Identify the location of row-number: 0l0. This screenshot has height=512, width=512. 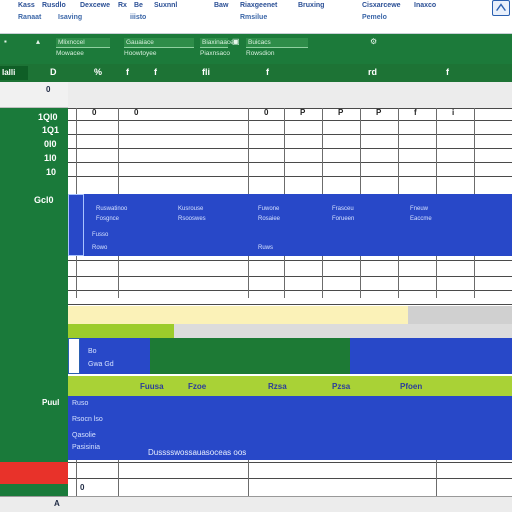
(50, 144).